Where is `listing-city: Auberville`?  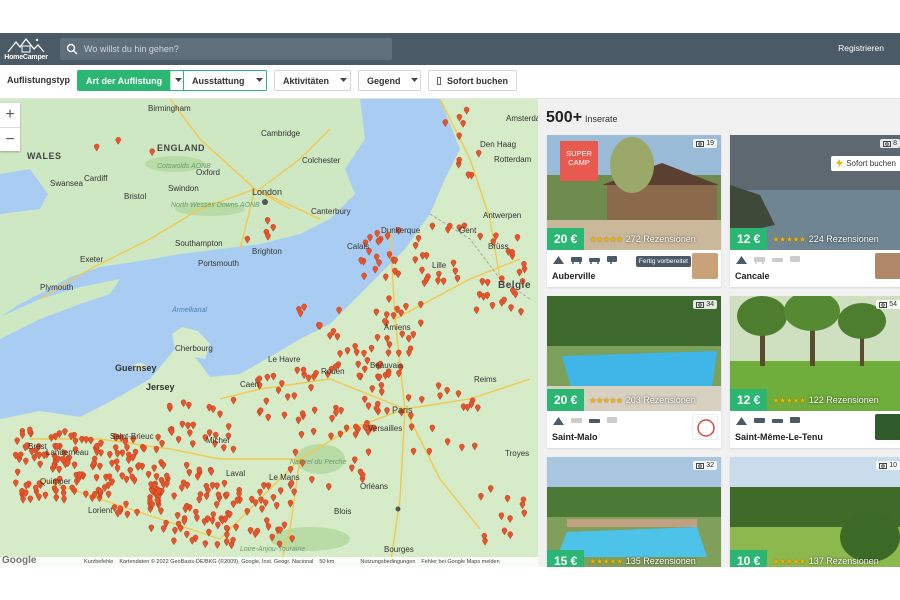 listing-city: Auberville is located at coordinates (574, 276).